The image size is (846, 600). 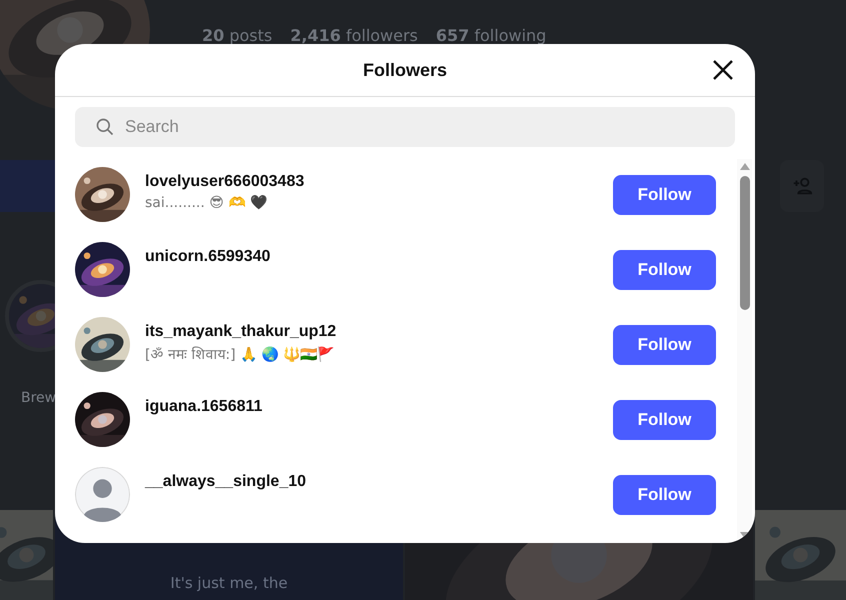 I want to click on close-button, so click(x=723, y=70).